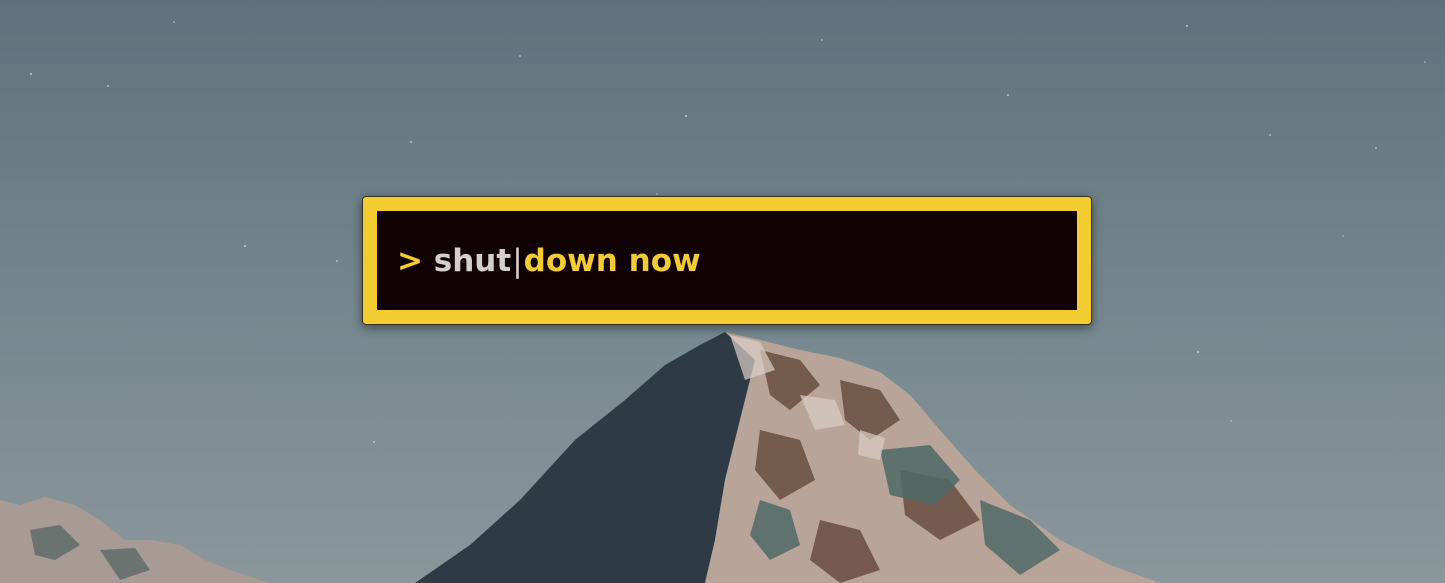  What do you see at coordinates (472, 260) in the screenshot?
I see `typed-command: shut` at bounding box center [472, 260].